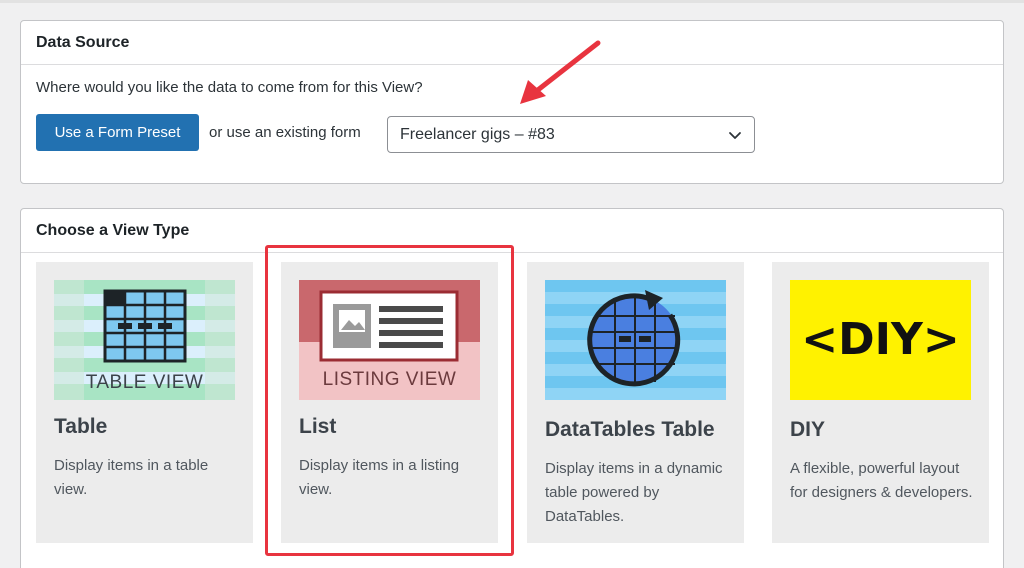  What do you see at coordinates (379, 477) in the screenshot?
I see `card-desc-list: Display items in a listing view.` at bounding box center [379, 477].